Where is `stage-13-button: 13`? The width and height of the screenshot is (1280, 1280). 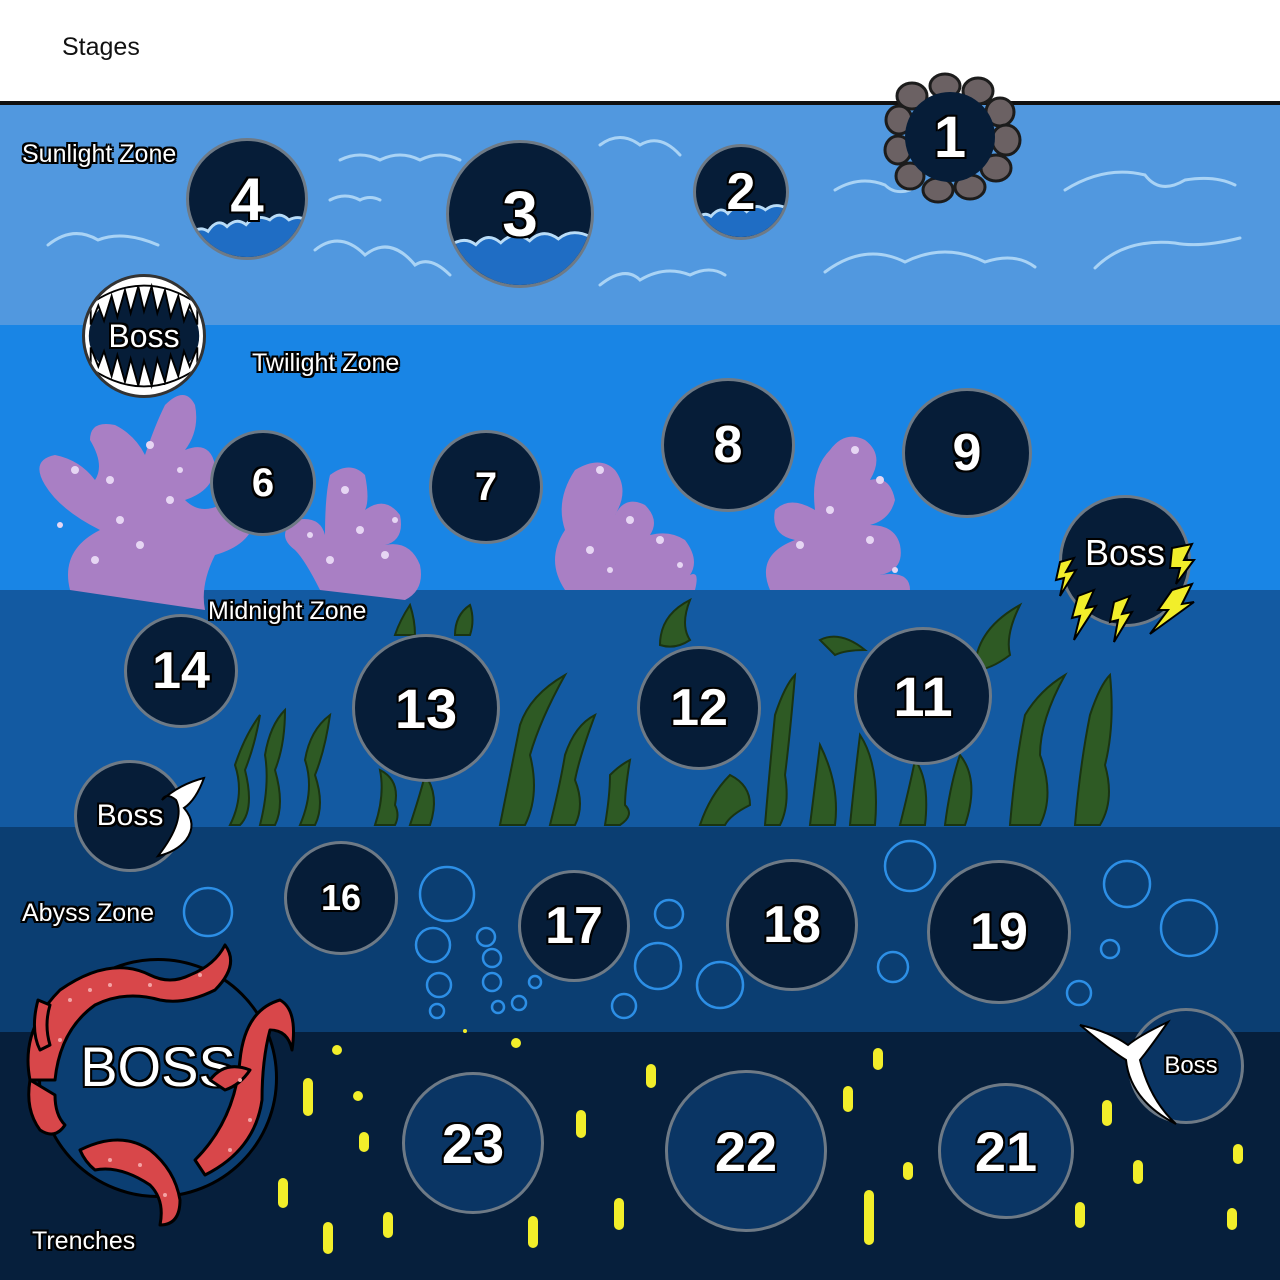 stage-13-button: 13 is located at coordinates (426, 708).